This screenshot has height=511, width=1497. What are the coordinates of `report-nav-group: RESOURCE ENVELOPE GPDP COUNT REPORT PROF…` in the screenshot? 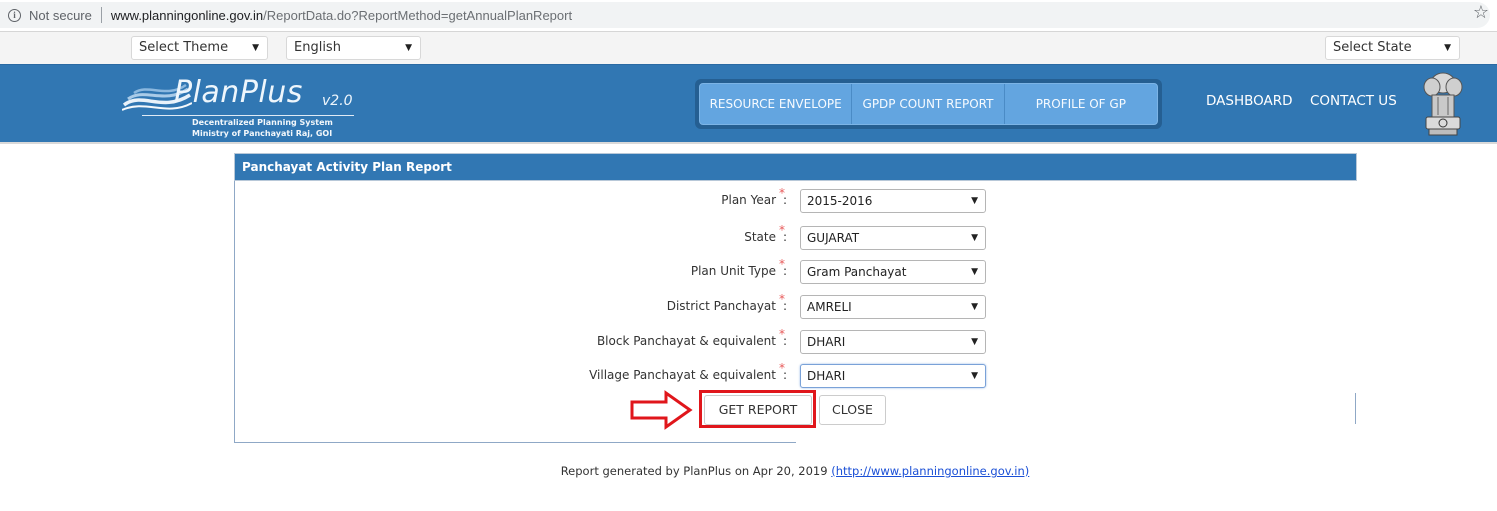 It's located at (928, 104).